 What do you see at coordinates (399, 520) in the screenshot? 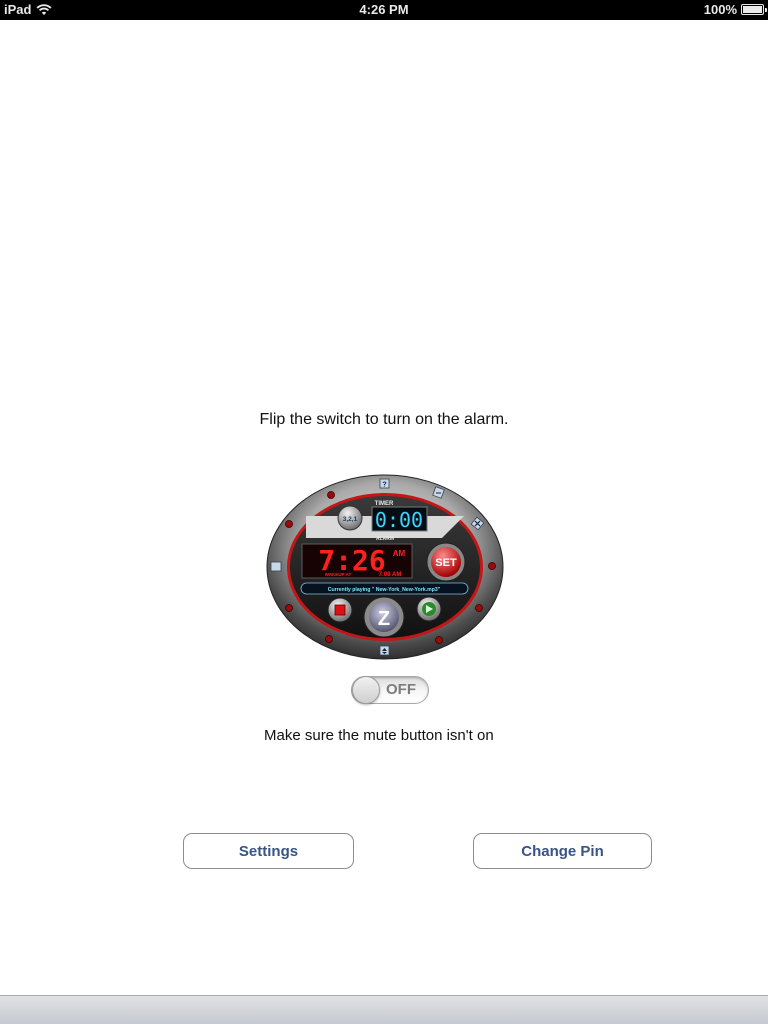
I see `timer-value: 0:00` at bounding box center [399, 520].